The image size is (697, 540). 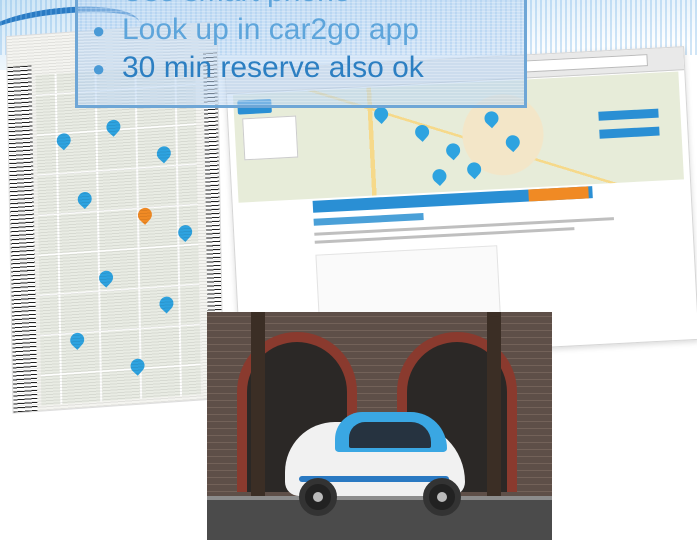 What do you see at coordinates (368, 219) in the screenshot?
I see `website-headline` at bounding box center [368, 219].